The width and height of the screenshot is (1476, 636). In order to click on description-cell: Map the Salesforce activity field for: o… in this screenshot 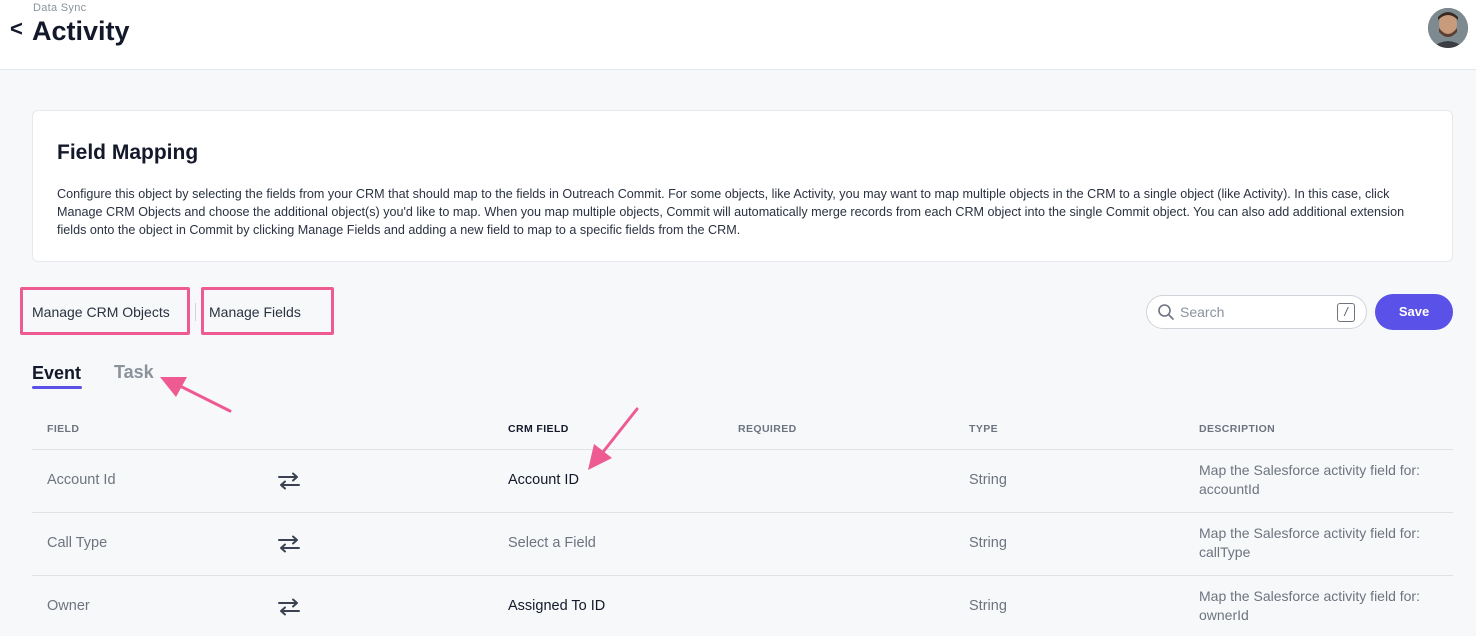, I will do `click(1309, 605)`.